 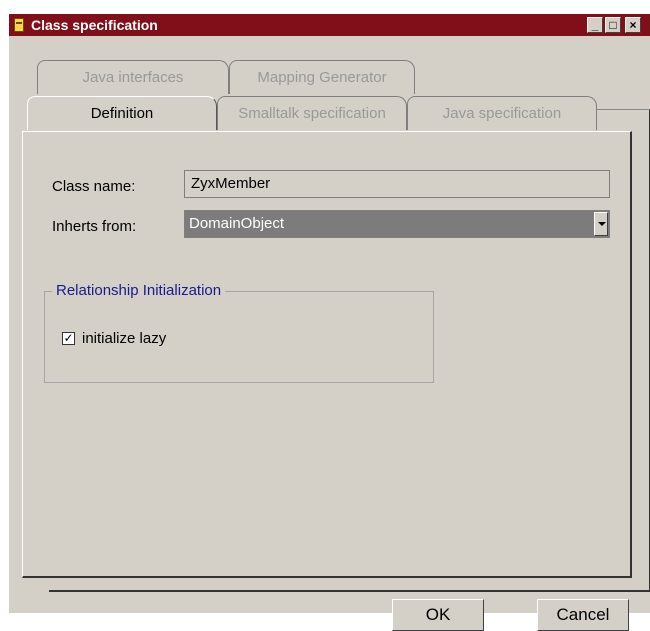 I want to click on chevron-down-icon, so click(x=601, y=224).